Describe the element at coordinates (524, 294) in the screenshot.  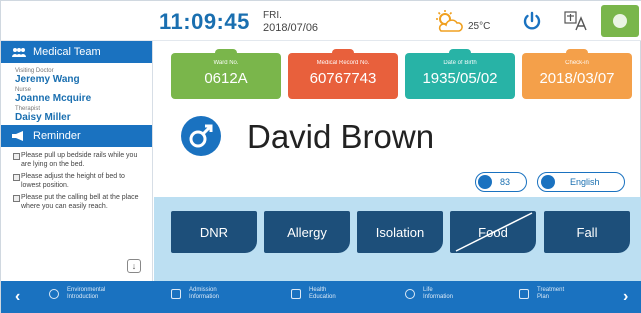
I see `clipboard-icon` at that location.